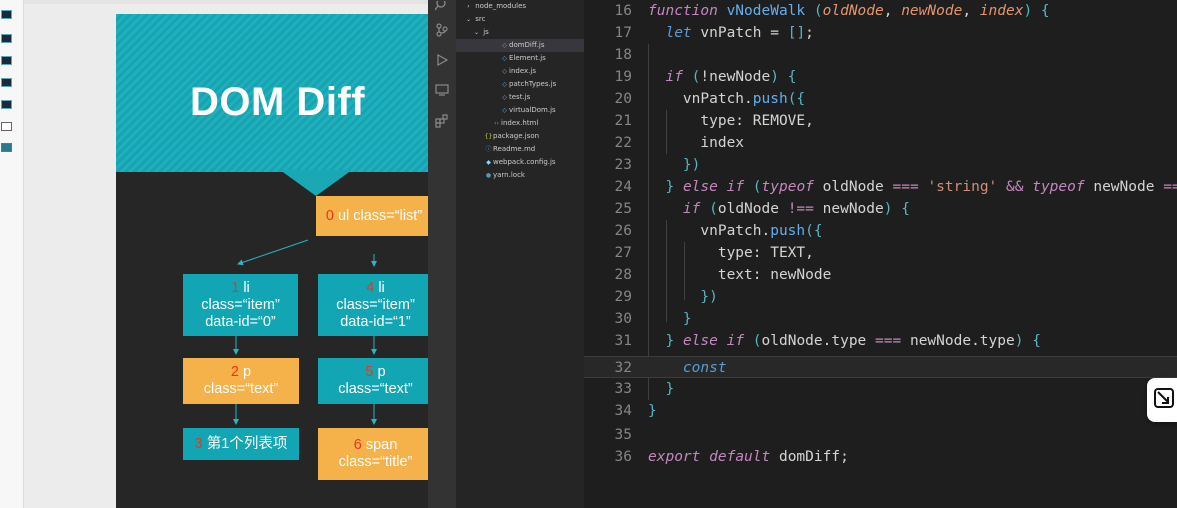 This screenshot has height=508, width=1177. I want to click on tree-file-virtualdom: ◇ virtualDom.js, so click(528, 110).